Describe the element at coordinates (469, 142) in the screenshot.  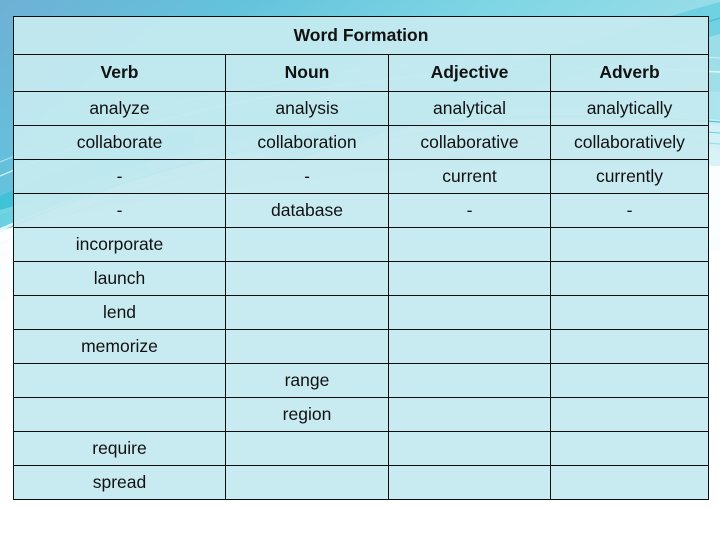
I see `cell-adjective: collaborative` at that location.